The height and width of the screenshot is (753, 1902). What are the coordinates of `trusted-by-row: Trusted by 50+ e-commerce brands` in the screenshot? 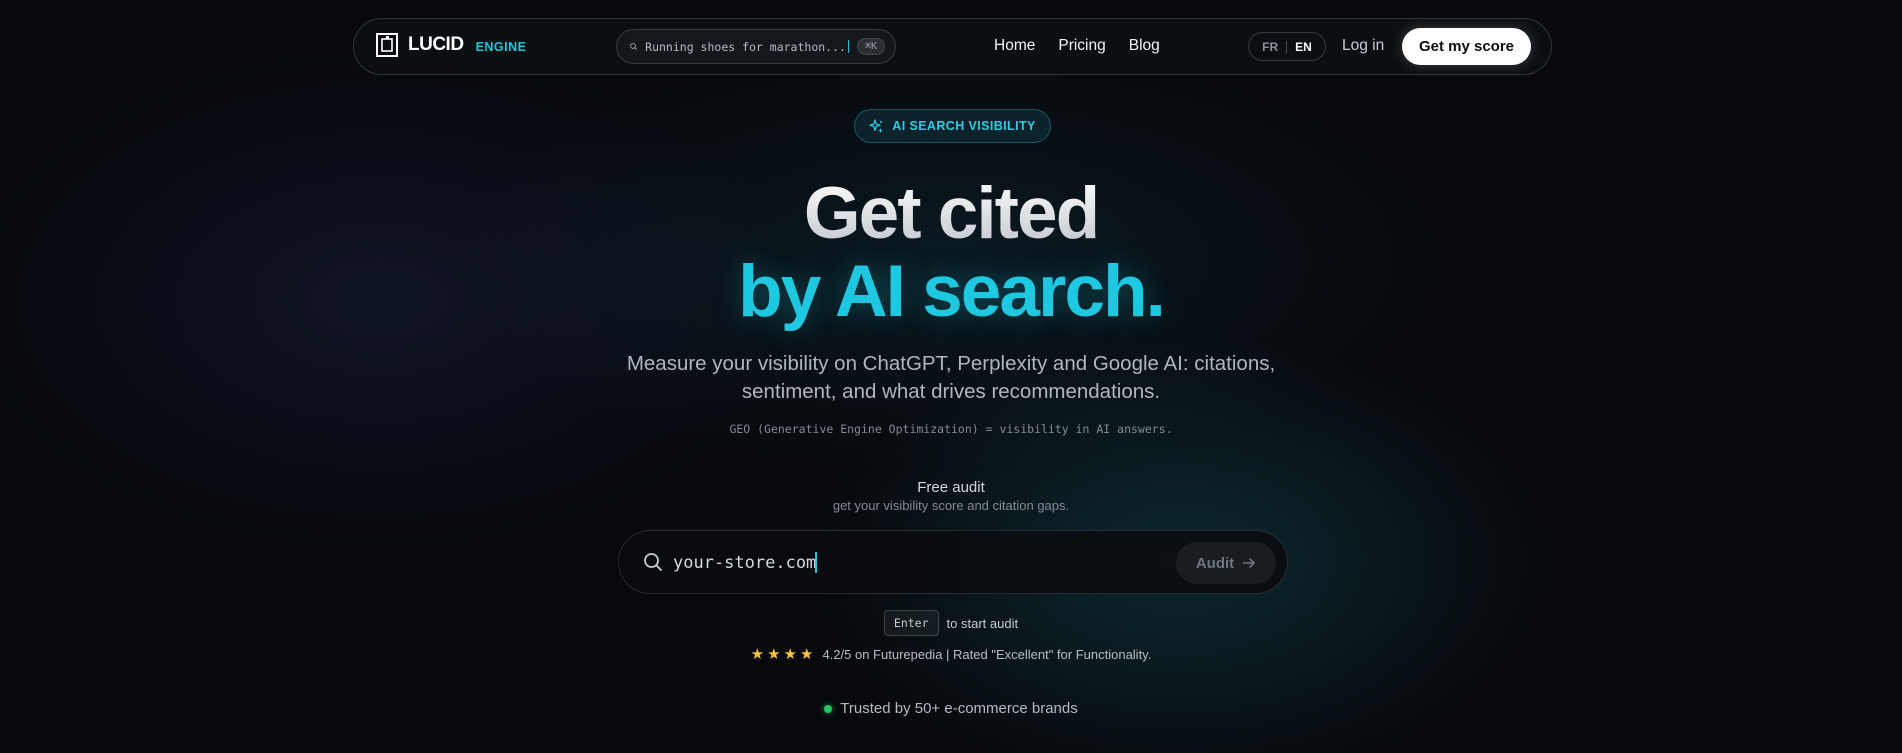 It's located at (951, 708).